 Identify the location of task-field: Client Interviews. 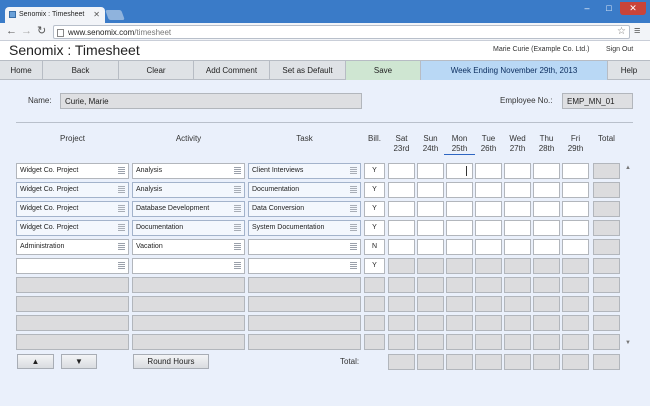
(304, 171).